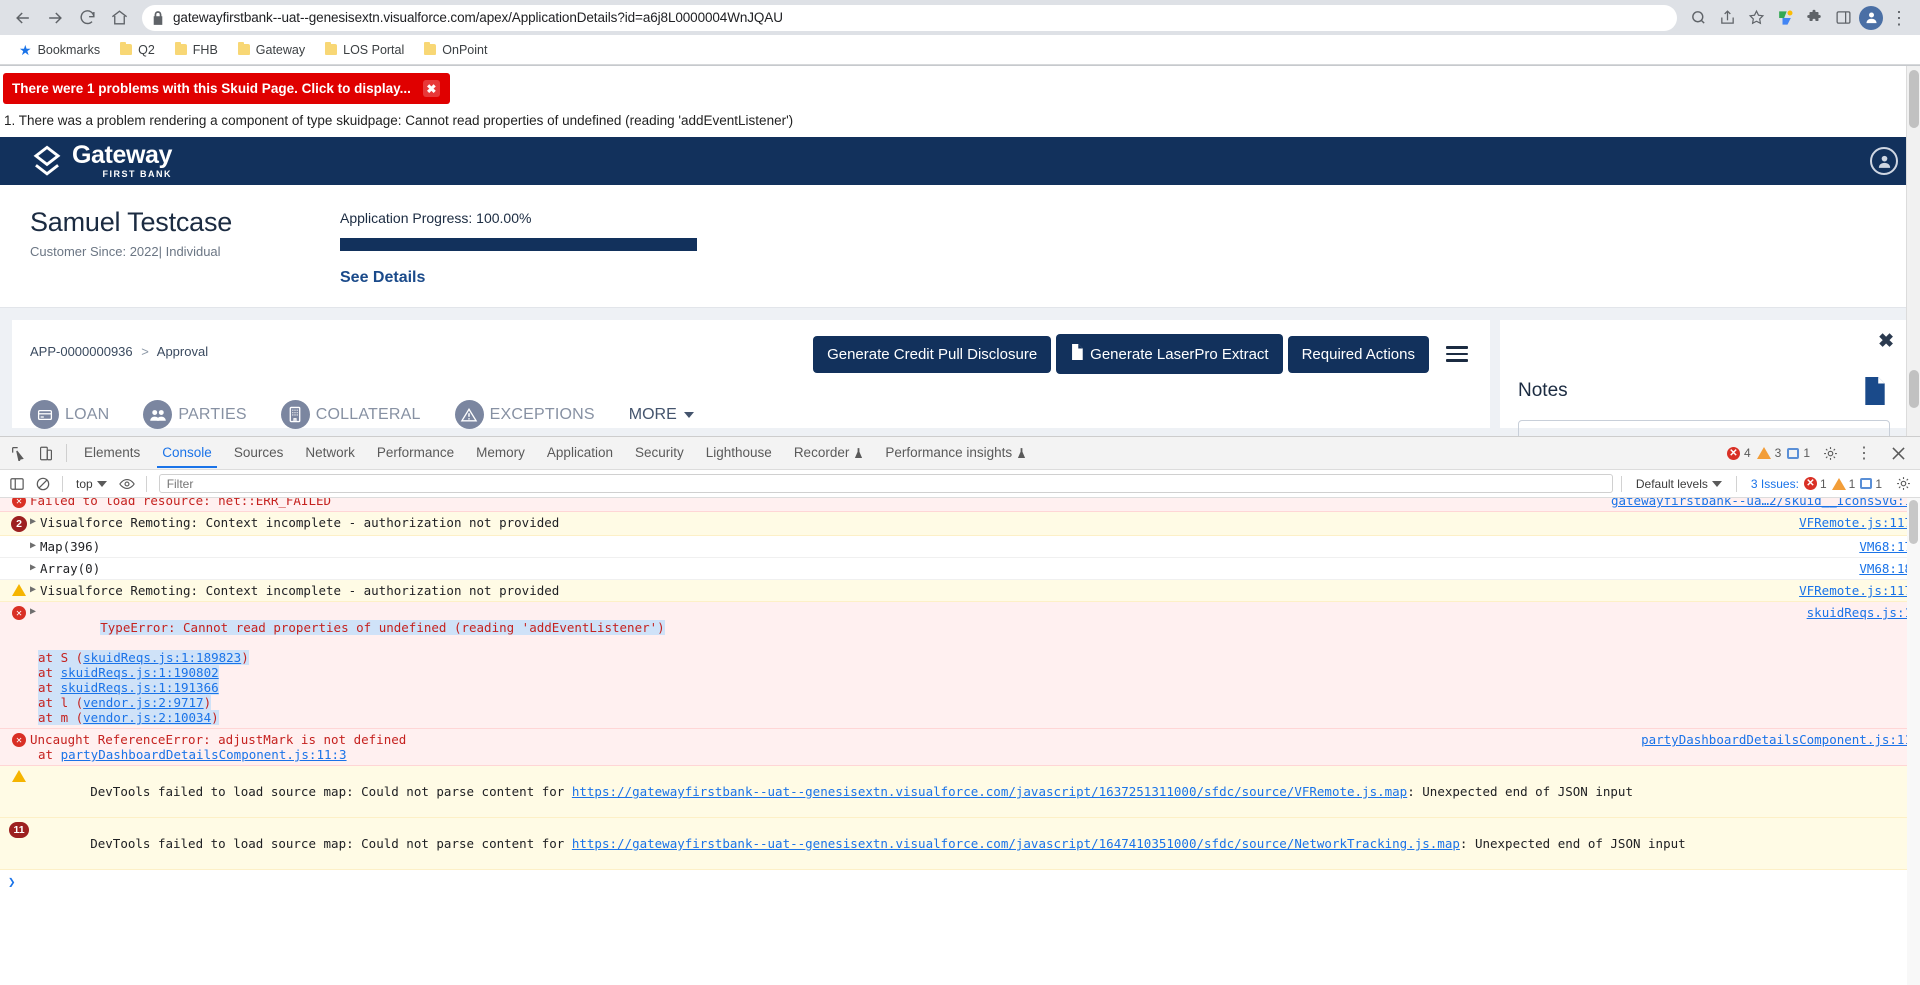  Describe the element at coordinates (59, 50) in the screenshot. I see `bookmark-item-bookmarks: ★ Bookmarks` at that location.